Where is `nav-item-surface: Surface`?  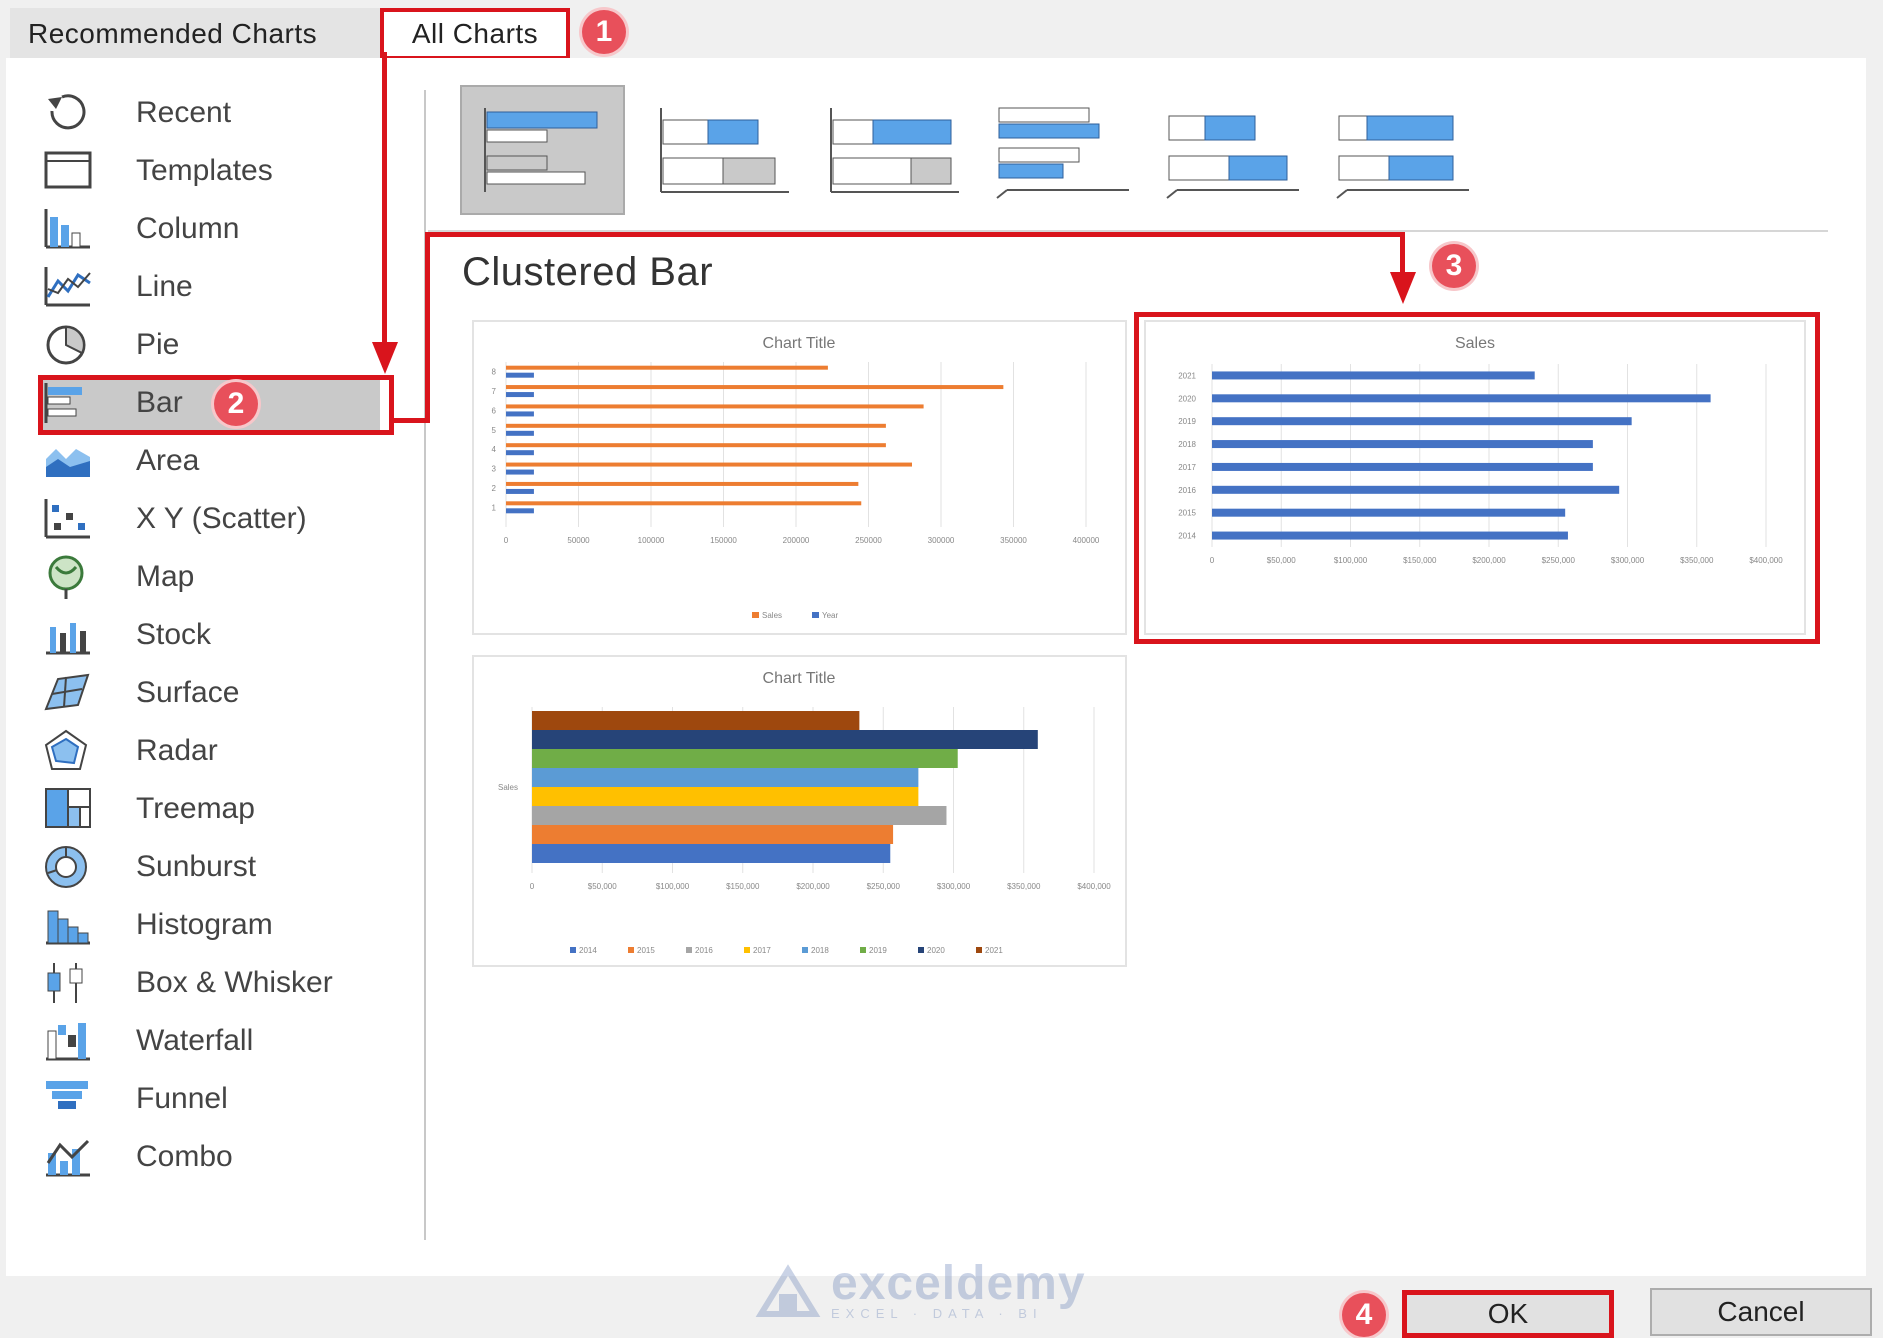 nav-item-surface: Surface is located at coordinates (210, 693).